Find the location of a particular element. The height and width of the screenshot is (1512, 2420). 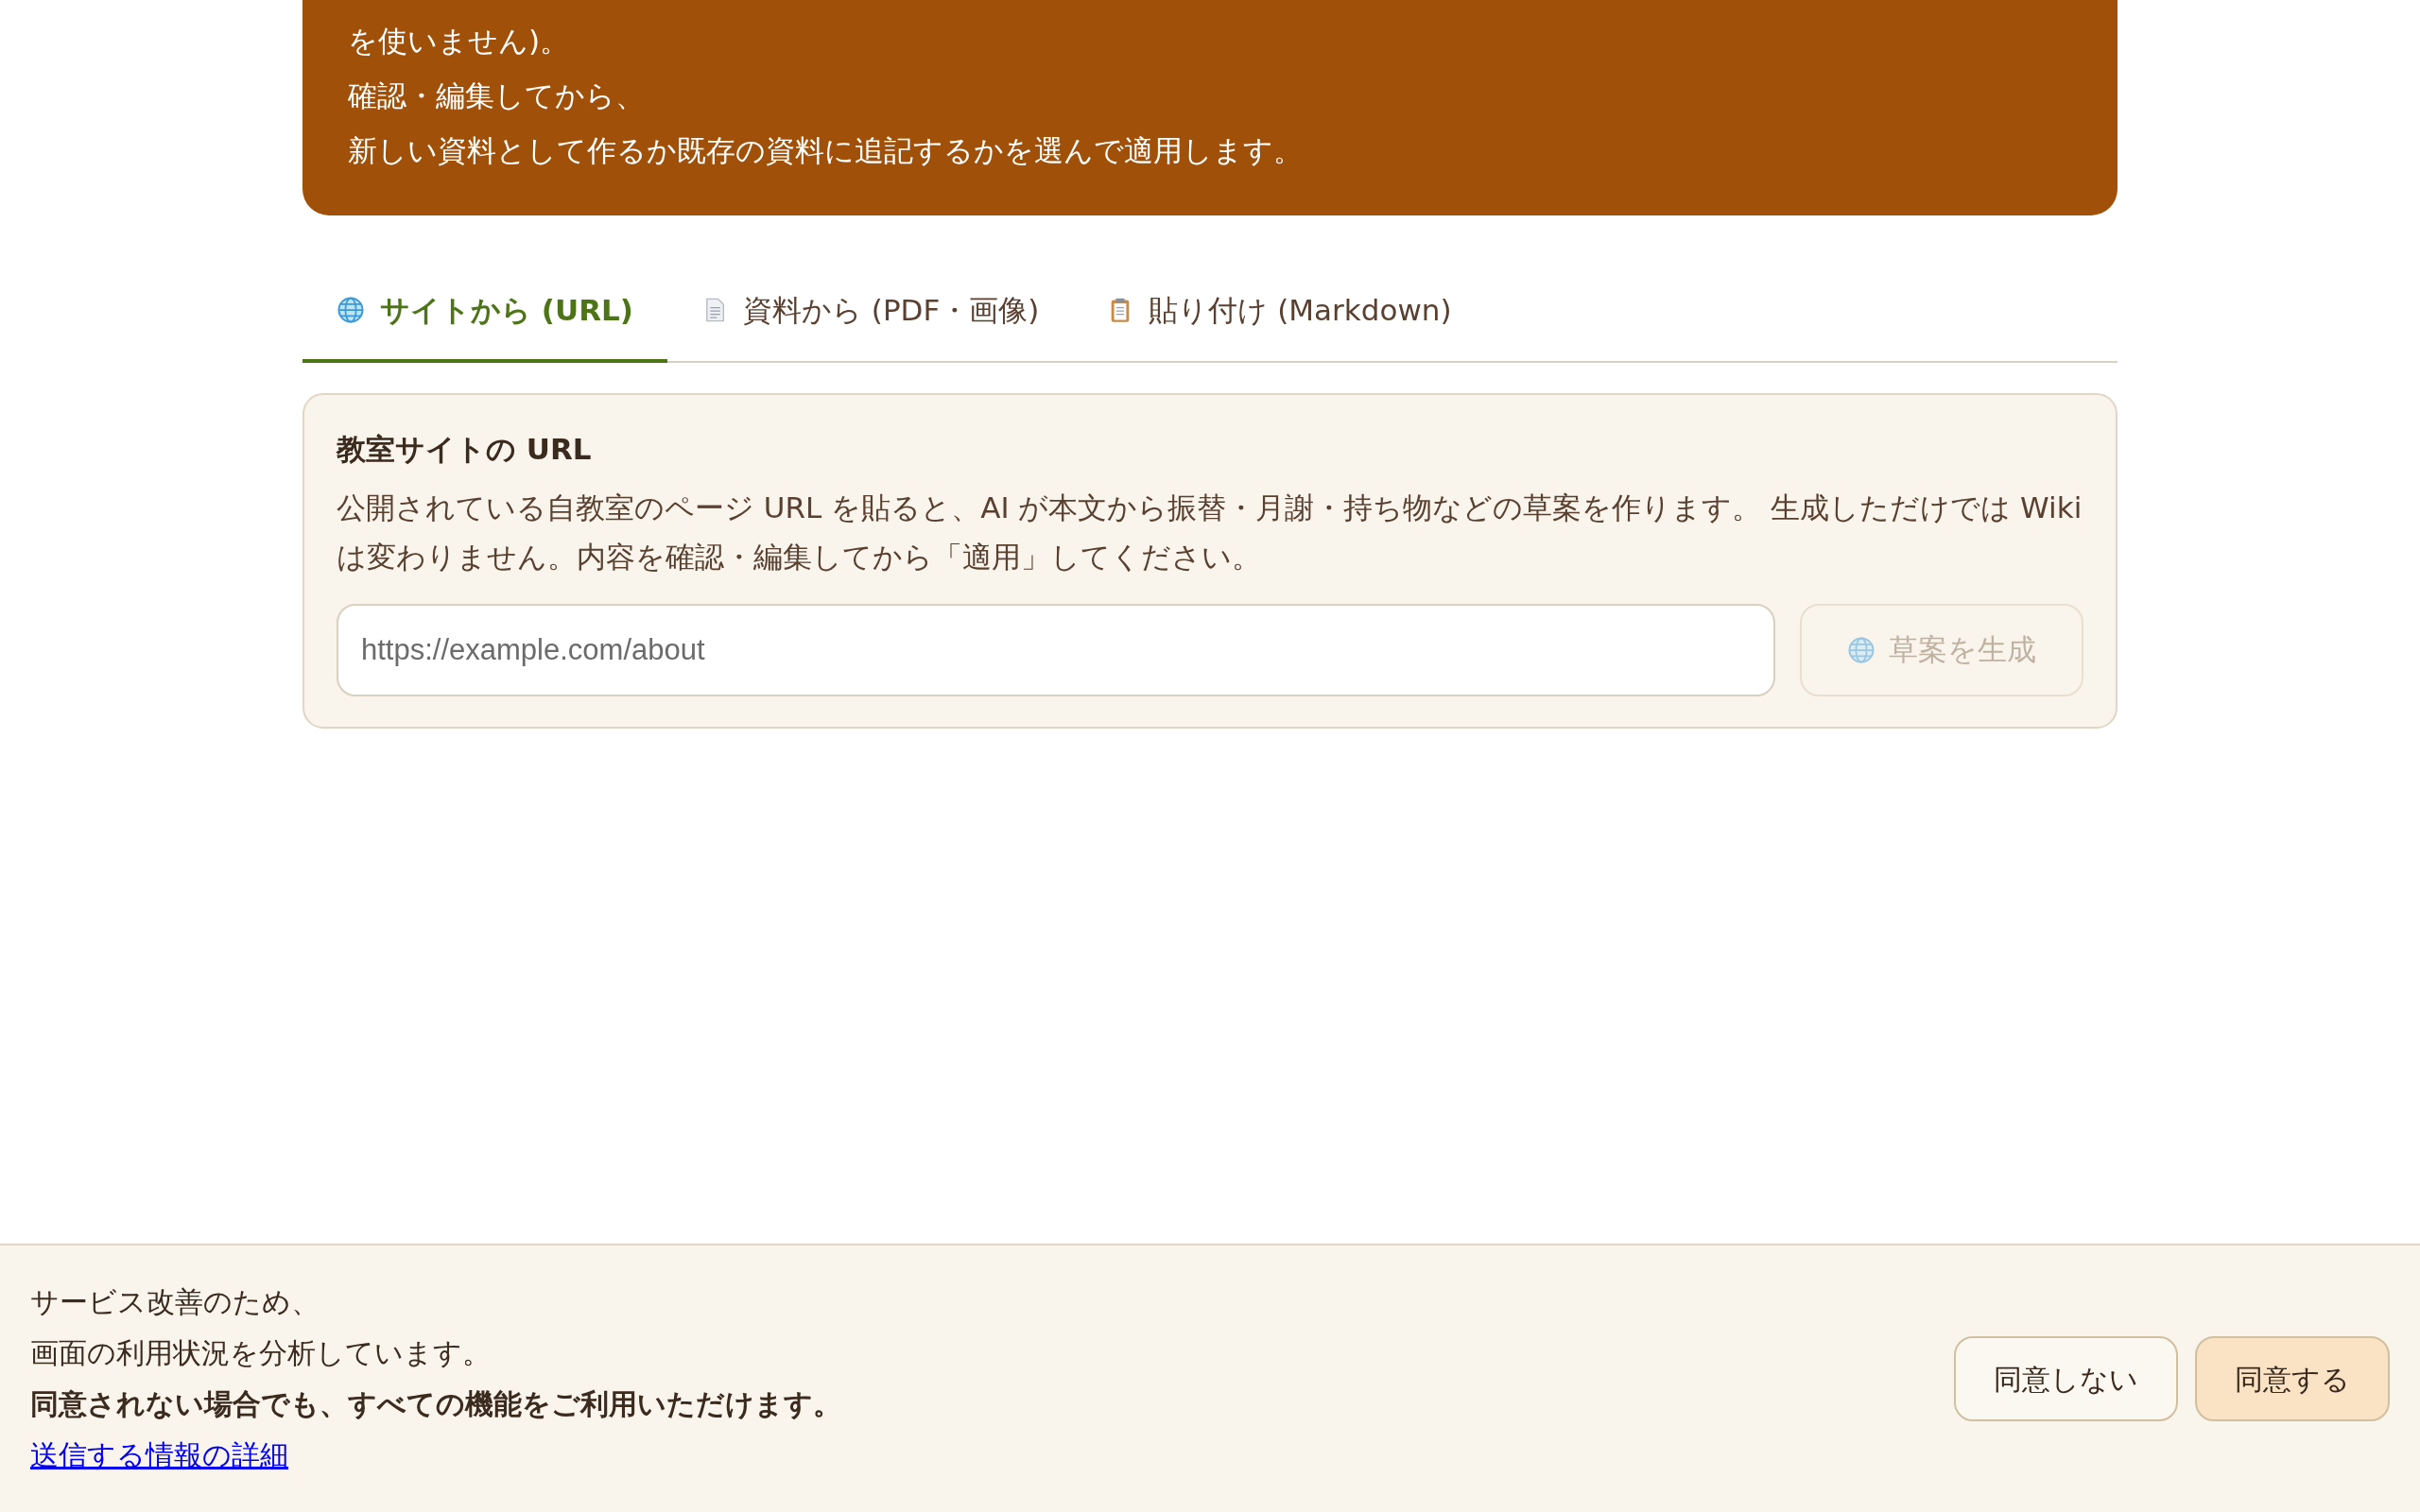

consent-text: サービス改善のため、 is located at coordinates (175, 1302).